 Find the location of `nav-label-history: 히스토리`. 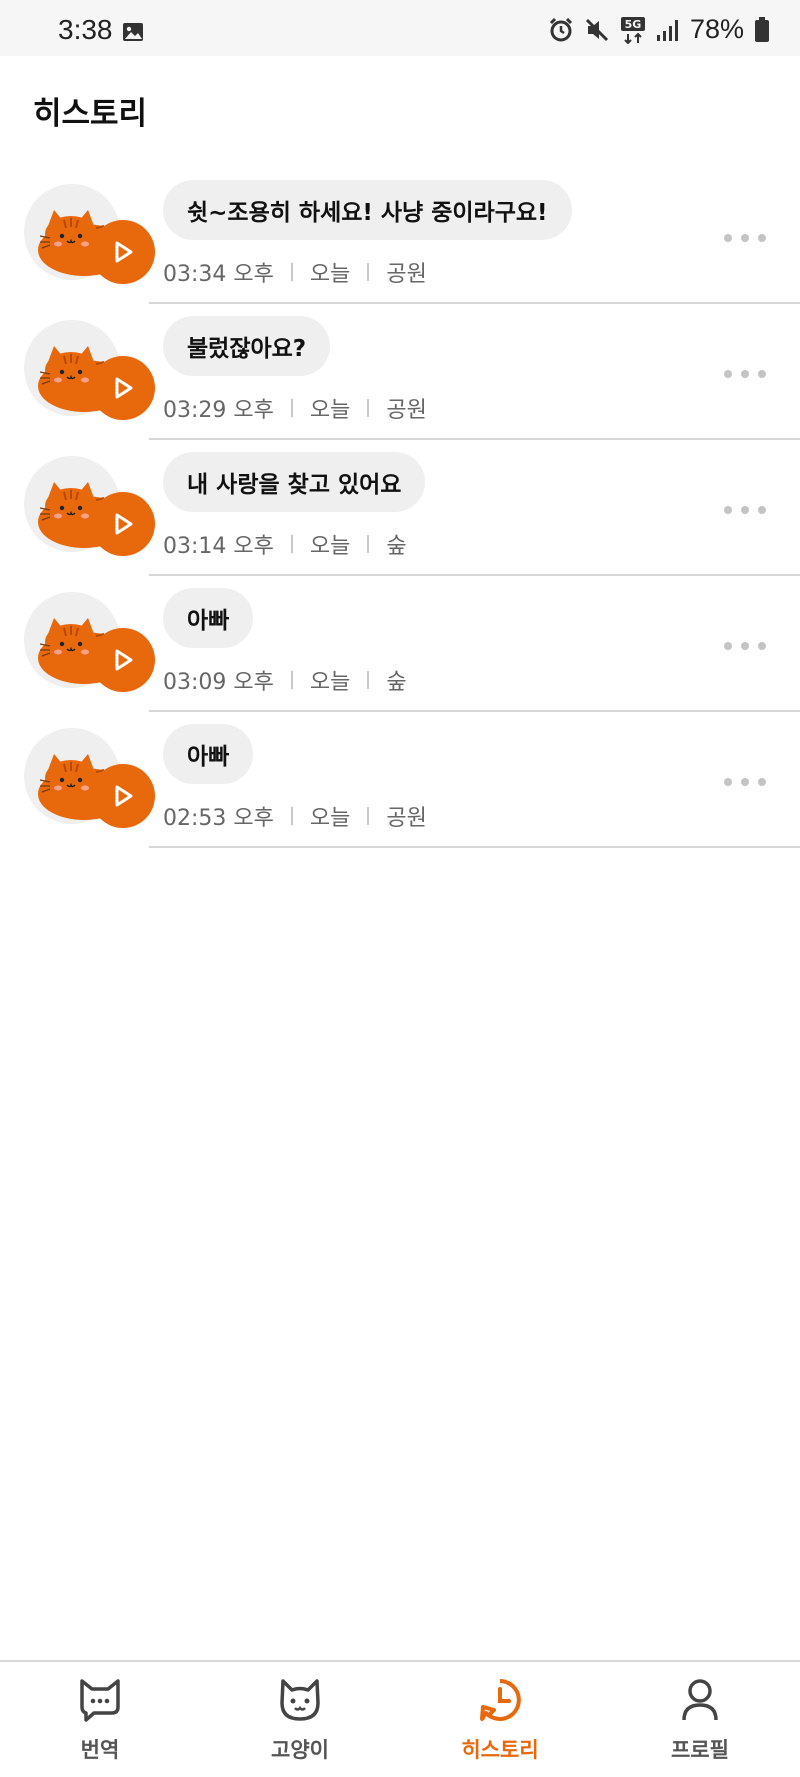

nav-label-history: 히스토리 is located at coordinates (500, 1750).